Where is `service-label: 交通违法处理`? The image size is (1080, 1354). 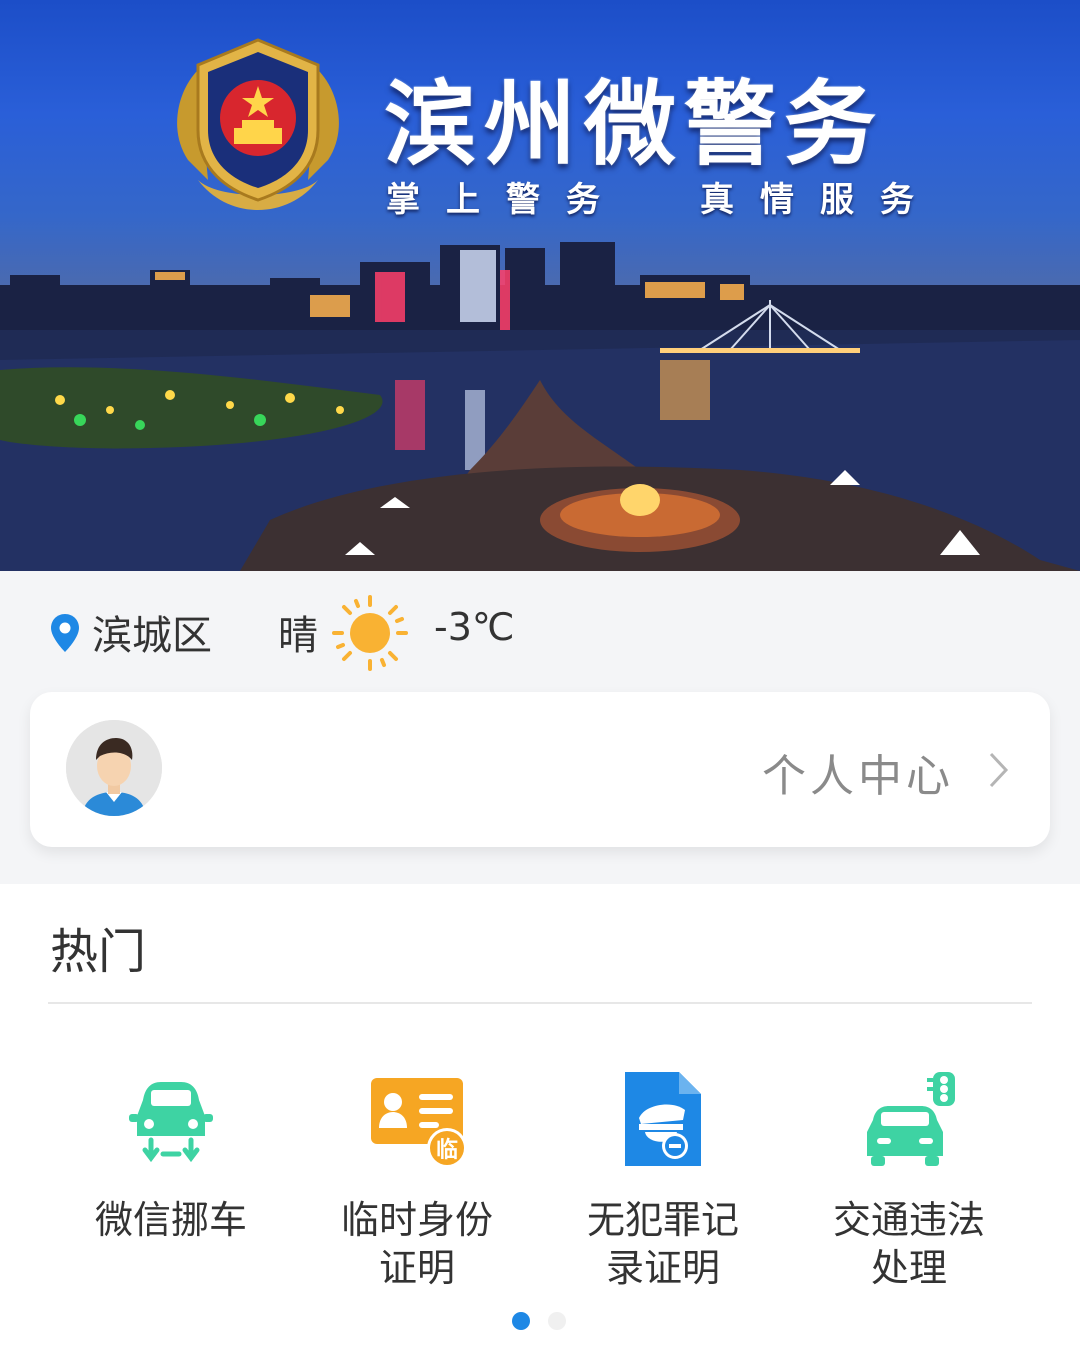
service-label: 交通违法处理 is located at coordinates (909, 1244).